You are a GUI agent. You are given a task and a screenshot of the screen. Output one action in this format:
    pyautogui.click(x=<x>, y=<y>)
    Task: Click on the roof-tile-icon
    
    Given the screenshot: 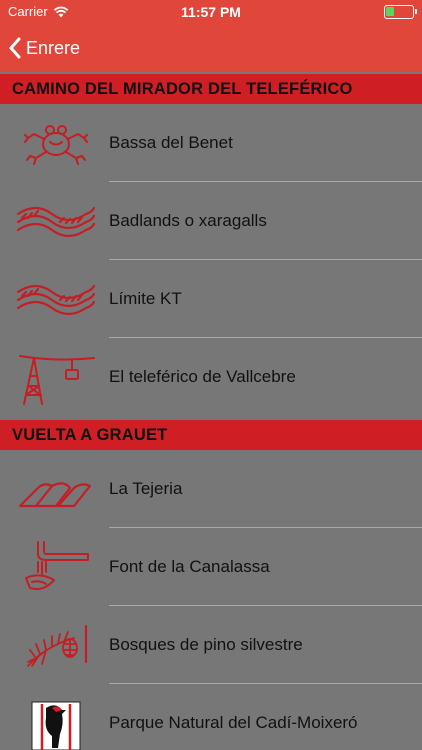 What is the action you would take?
    pyautogui.click(x=55, y=495)
    